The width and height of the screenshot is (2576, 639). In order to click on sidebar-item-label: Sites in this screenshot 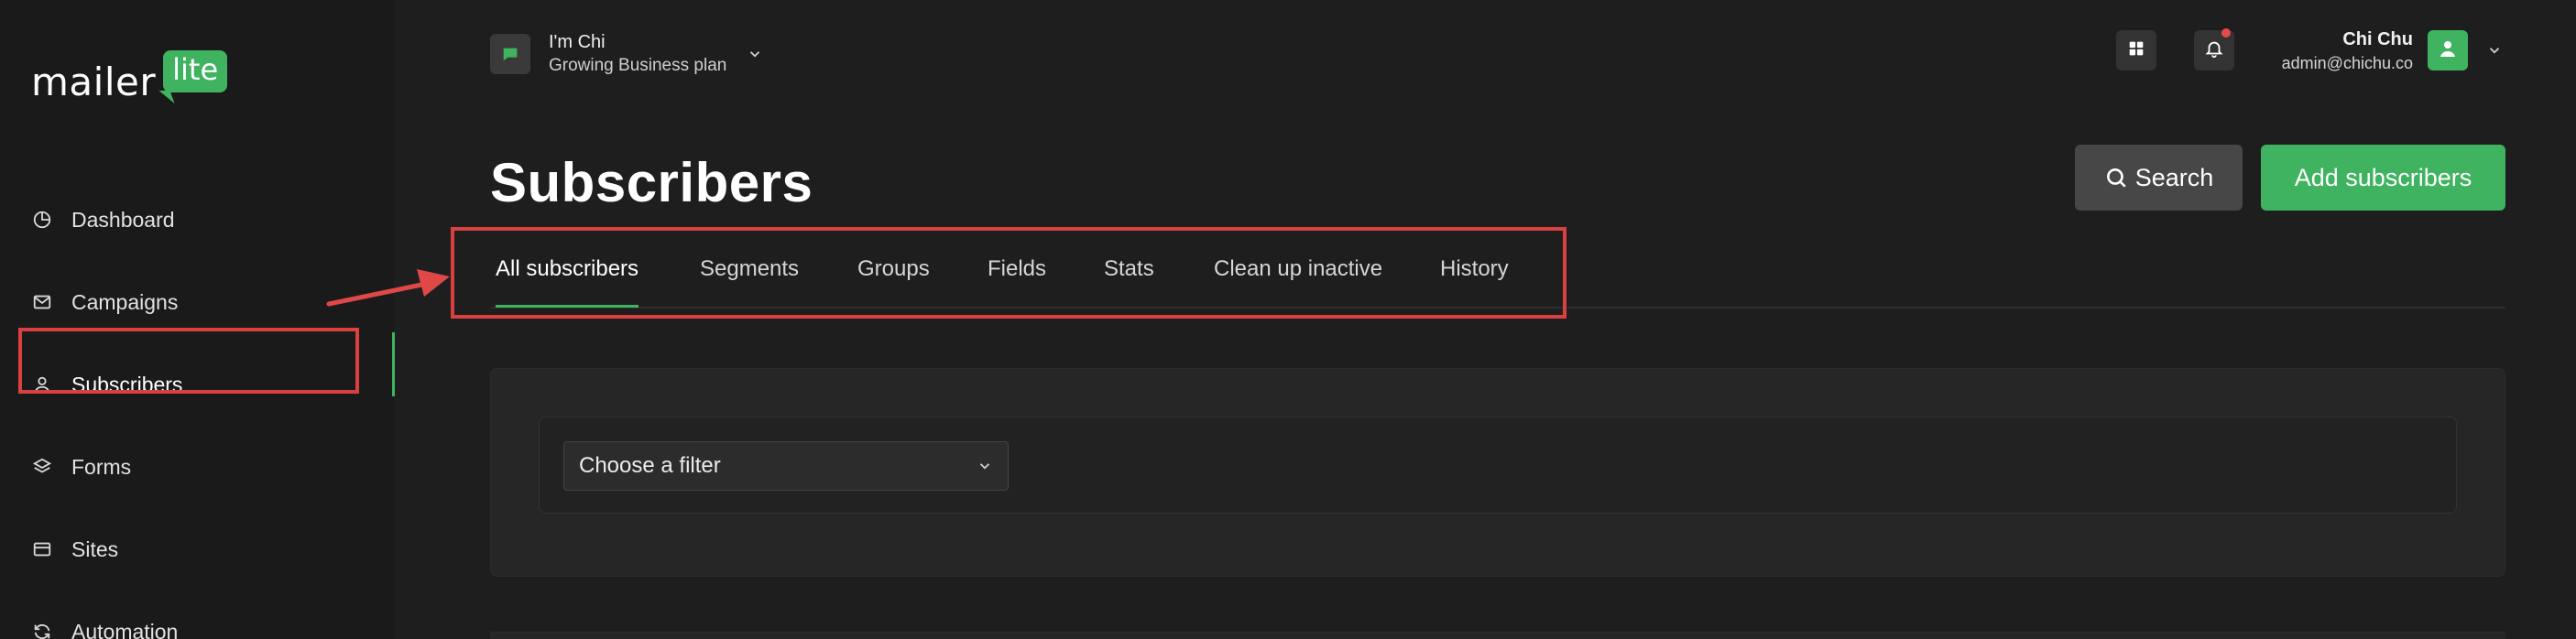, I will do `click(95, 548)`.